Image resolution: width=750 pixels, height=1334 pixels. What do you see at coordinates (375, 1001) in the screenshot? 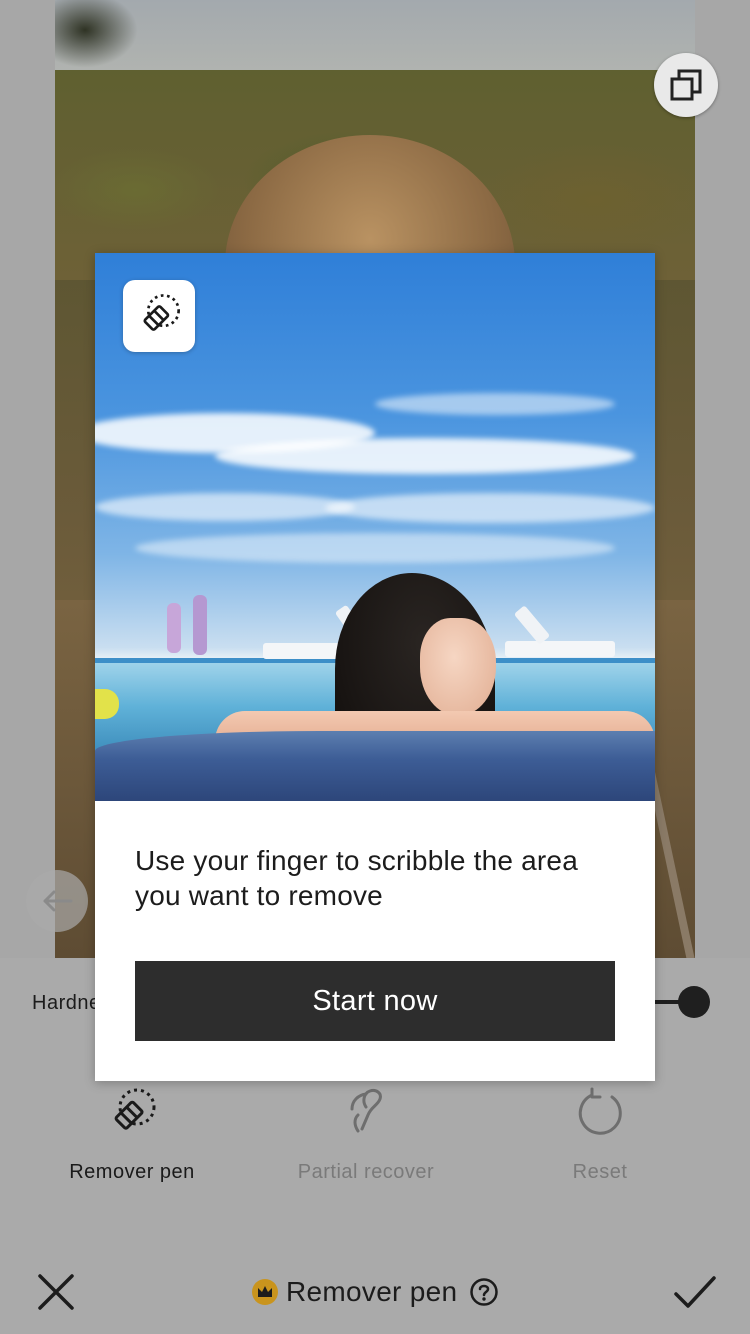
I see `start-now-button: Start now` at bounding box center [375, 1001].